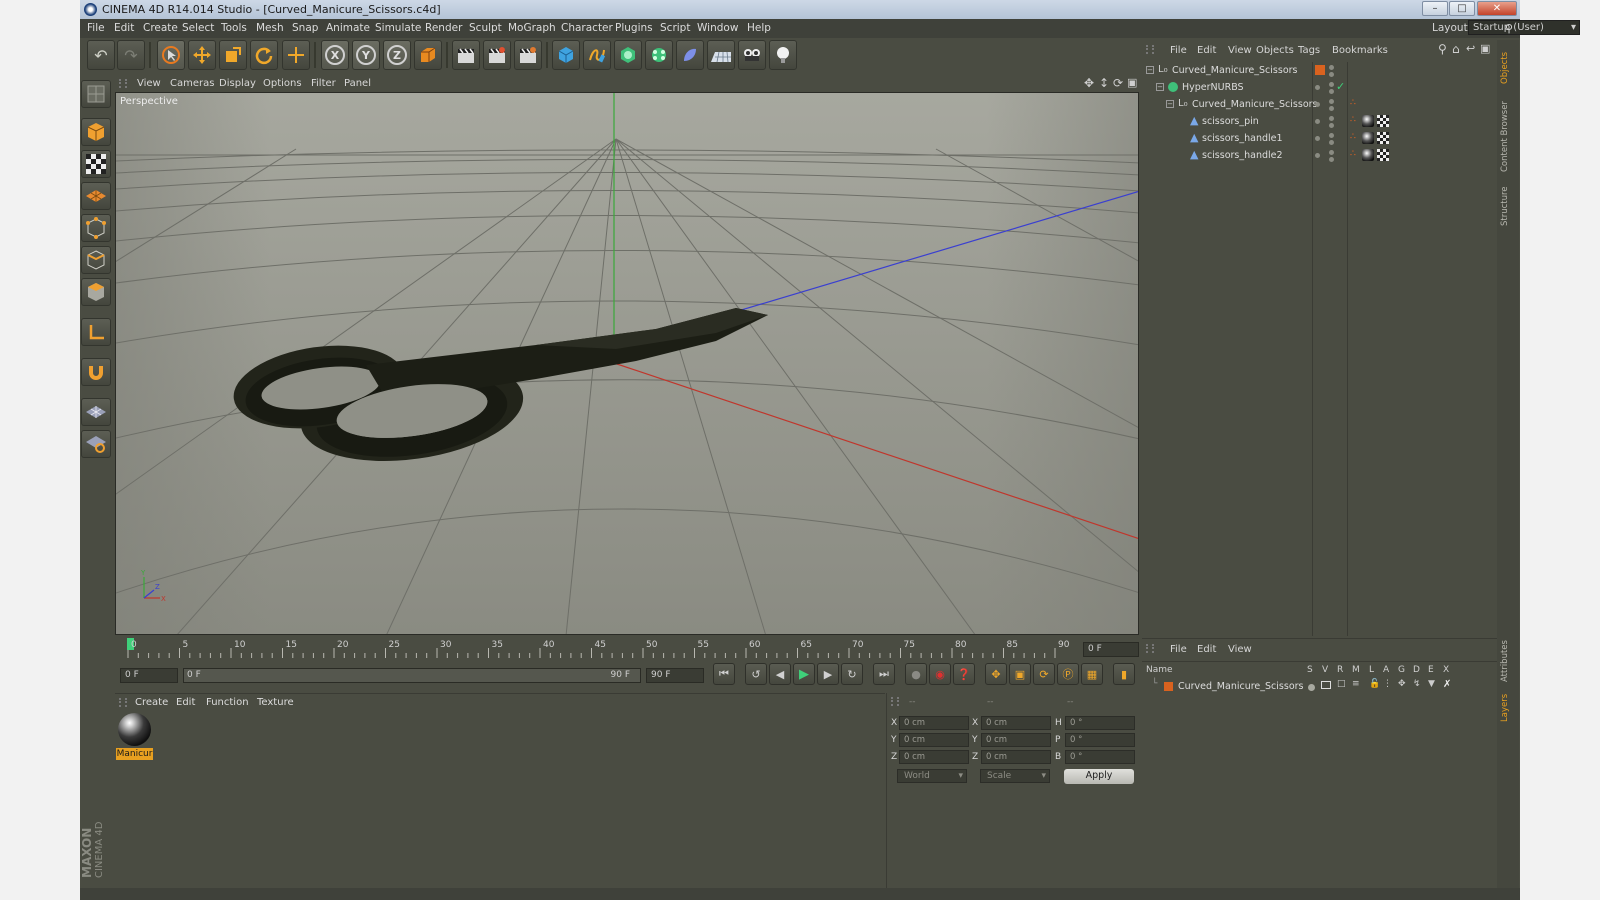 The width and height of the screenshot is (1600, 900). I want to click on material-tag-icon, so click(1368, 155).